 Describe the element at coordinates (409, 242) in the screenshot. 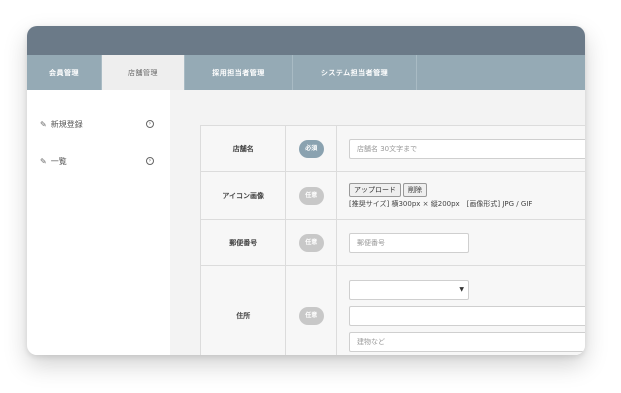

I see `postal-code-input: 郵便番号` at that location.